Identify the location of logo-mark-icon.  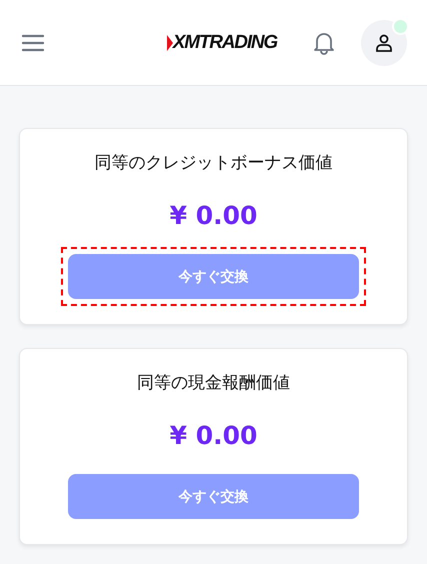
(169, 42).